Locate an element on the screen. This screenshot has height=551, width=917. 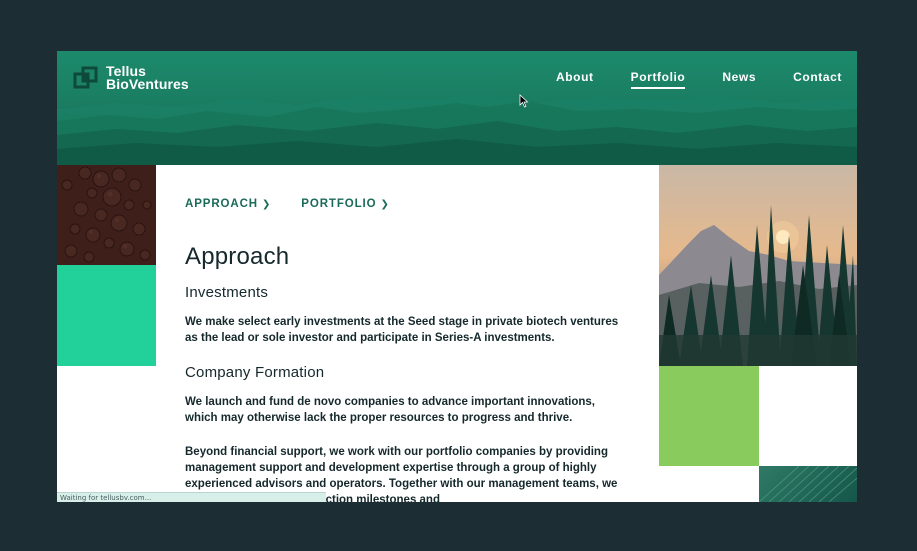
mouse-pointer-icon is located at coordinates (524, 101).